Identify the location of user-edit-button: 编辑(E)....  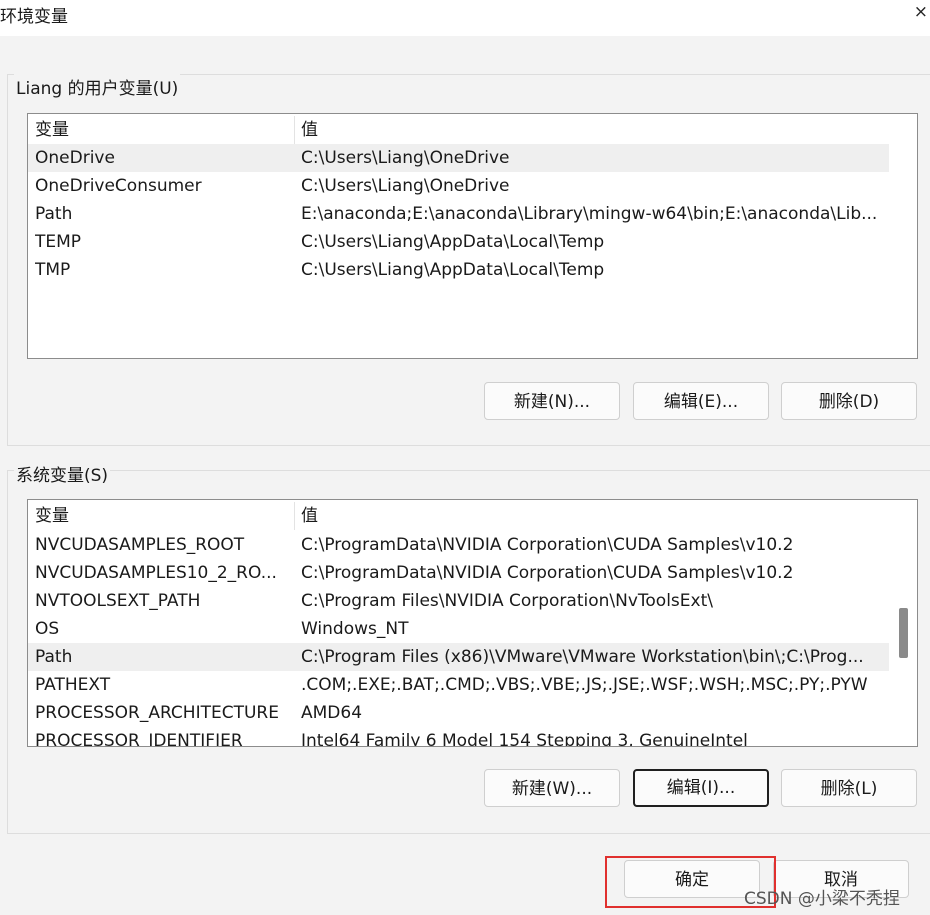
(701, 401).